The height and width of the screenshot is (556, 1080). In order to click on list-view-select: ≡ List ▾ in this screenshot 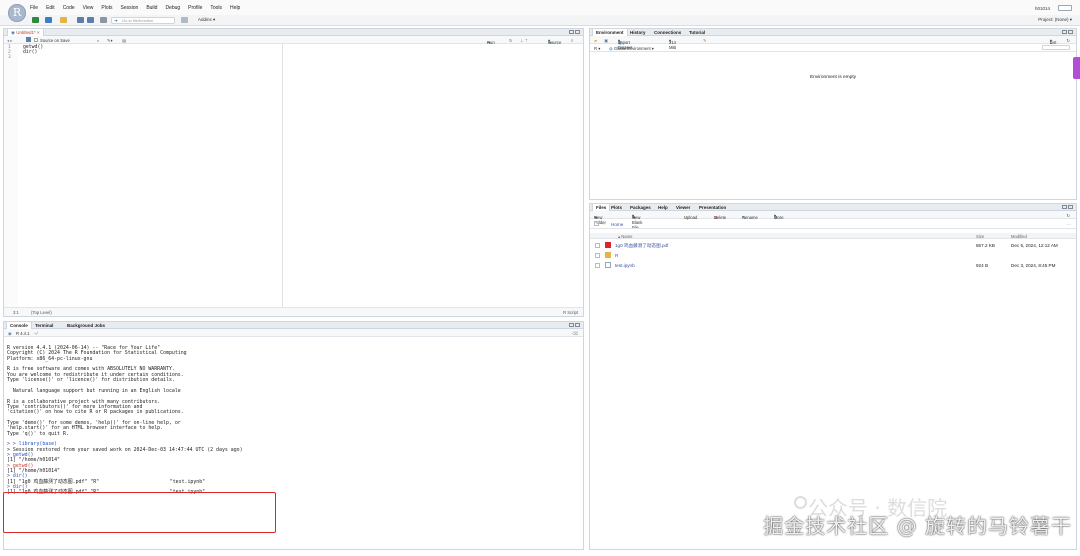, I will do `click(1053, 41)`.